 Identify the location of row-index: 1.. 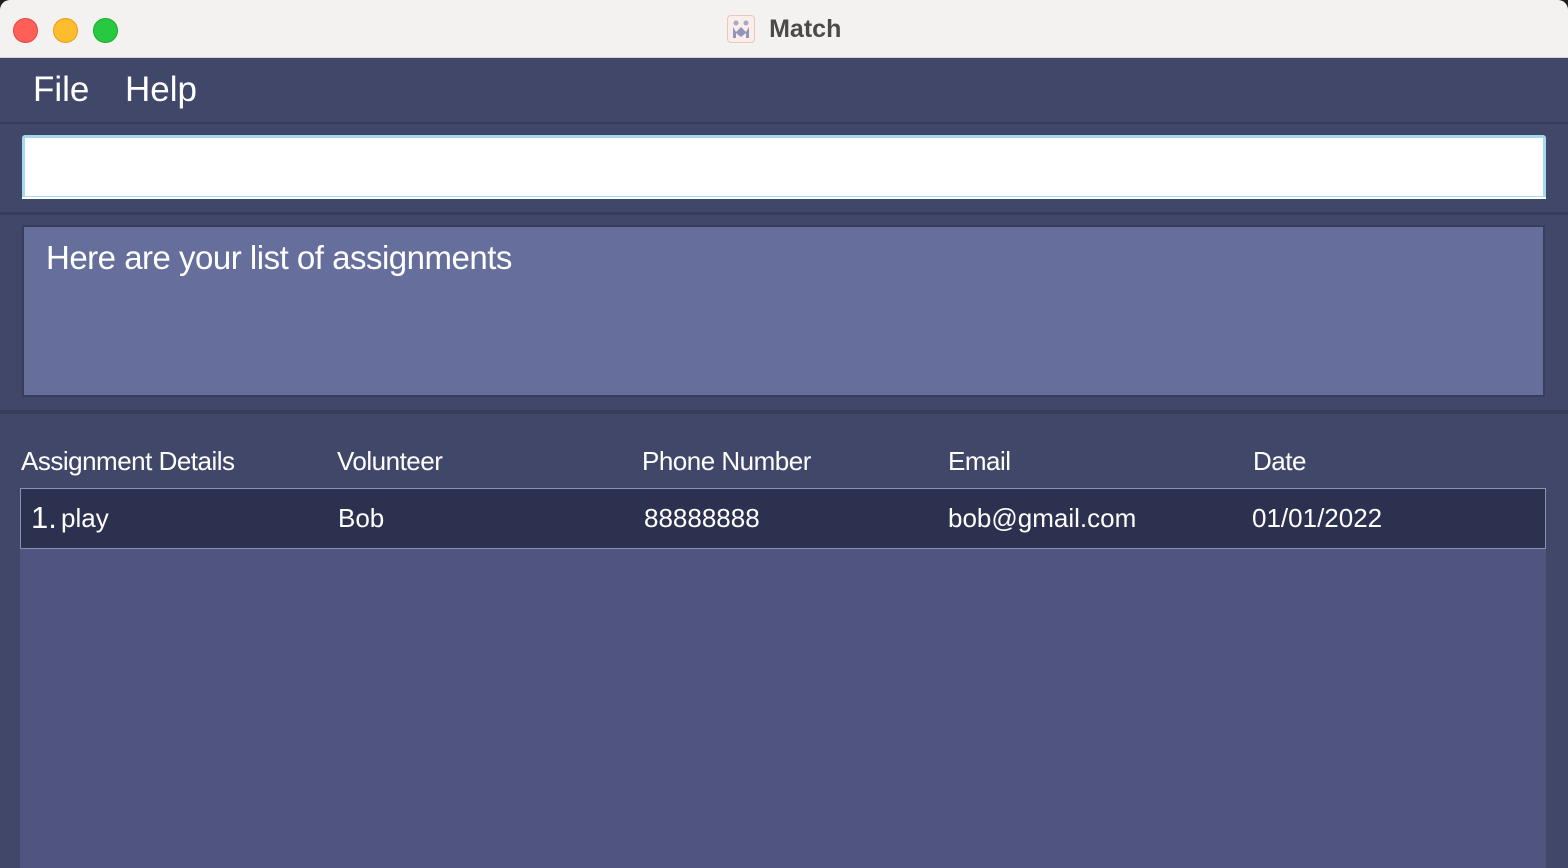
(44, 517).